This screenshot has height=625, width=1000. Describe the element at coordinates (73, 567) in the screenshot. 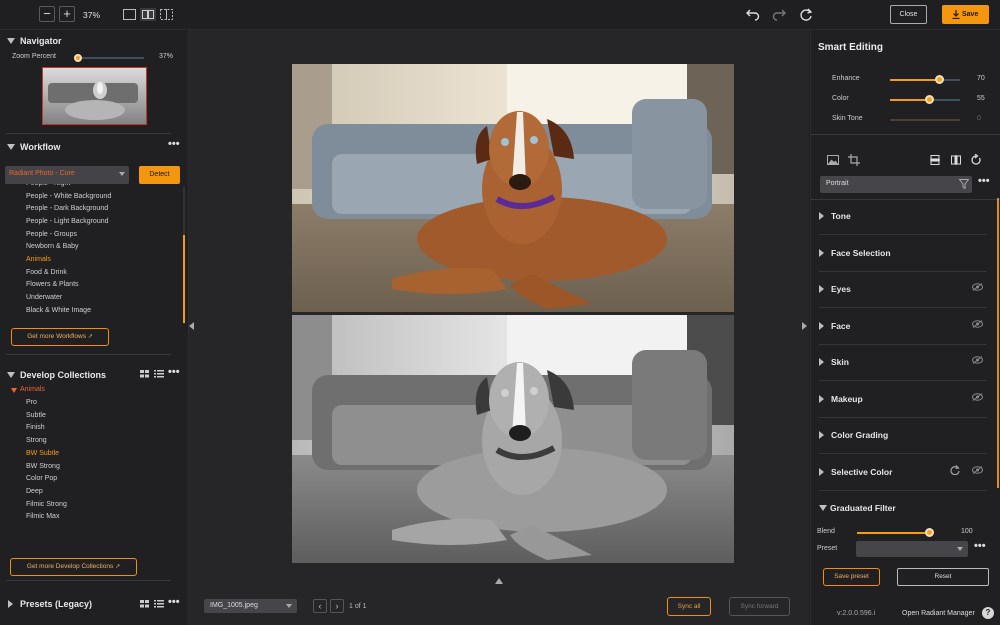

I see `get-more-collections-button: Get more Develop Collections ↗` at that location.